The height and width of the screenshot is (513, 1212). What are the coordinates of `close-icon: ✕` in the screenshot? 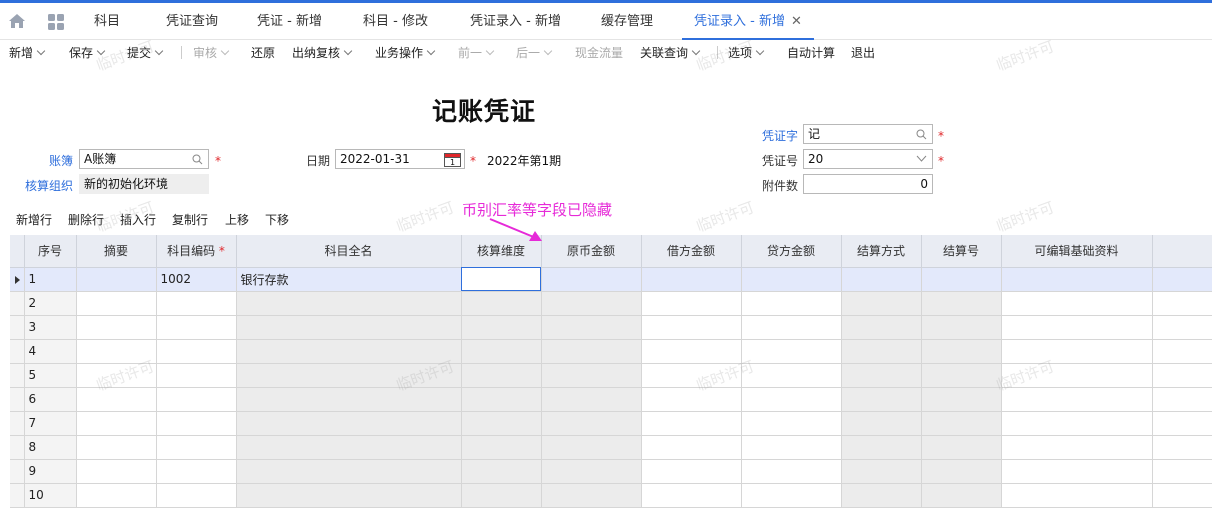 It's located at (796, 21).